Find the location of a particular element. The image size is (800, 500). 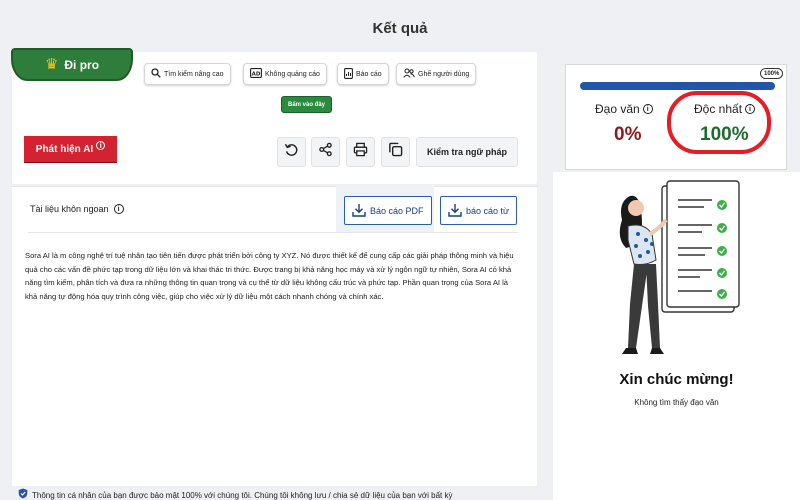

chip-no-ads: AD Không quảng cáo is located at coordinates (285, 74).